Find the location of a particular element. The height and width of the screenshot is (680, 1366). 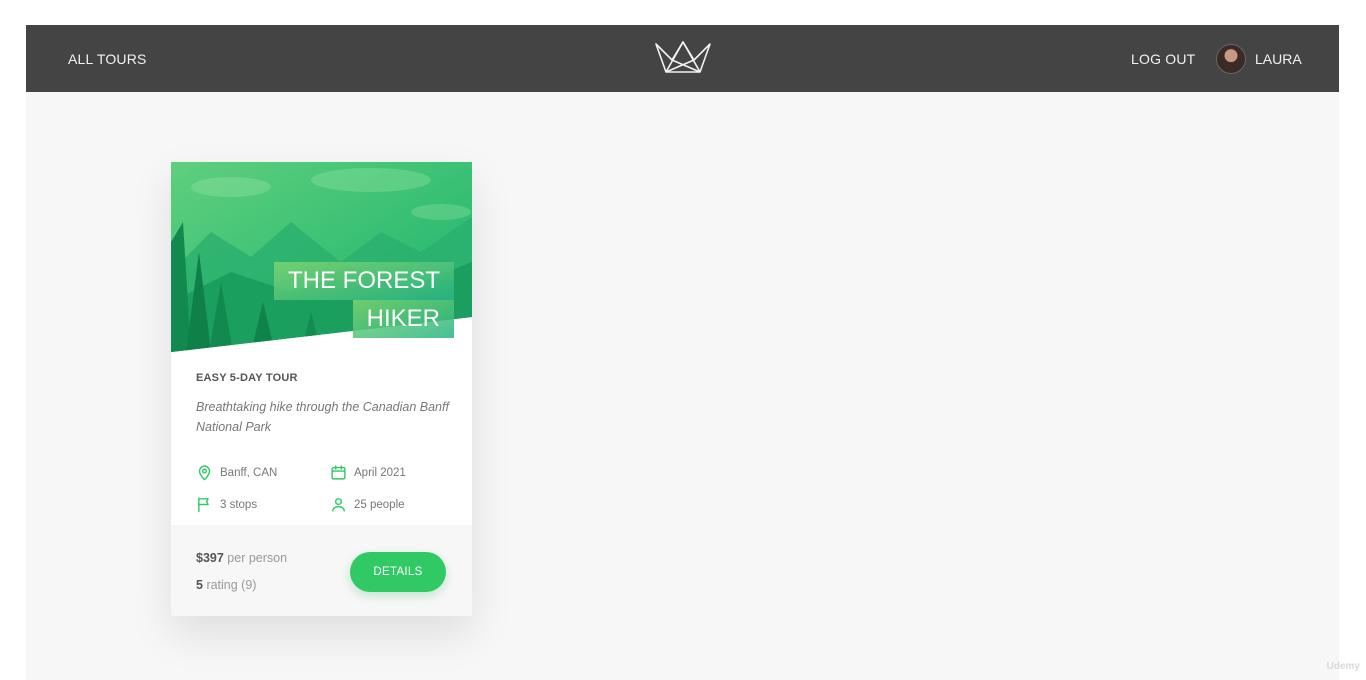

user-menu: Laura is located at coordinates (1259, 59).